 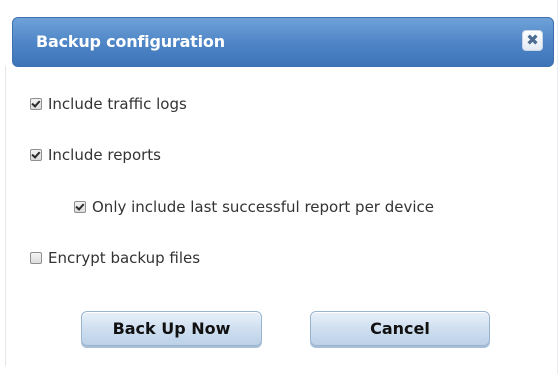 I want to click on dialog-titlebar: Backup configuration ✖, so click(x=283, y=42).